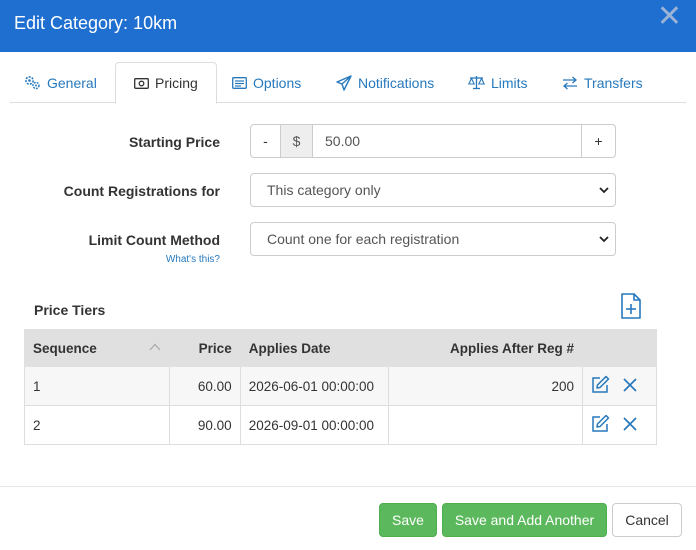  Describe the element at coordinates (324, 190) in the screenshot. I see `count-registrations-value: This category only` at that location.